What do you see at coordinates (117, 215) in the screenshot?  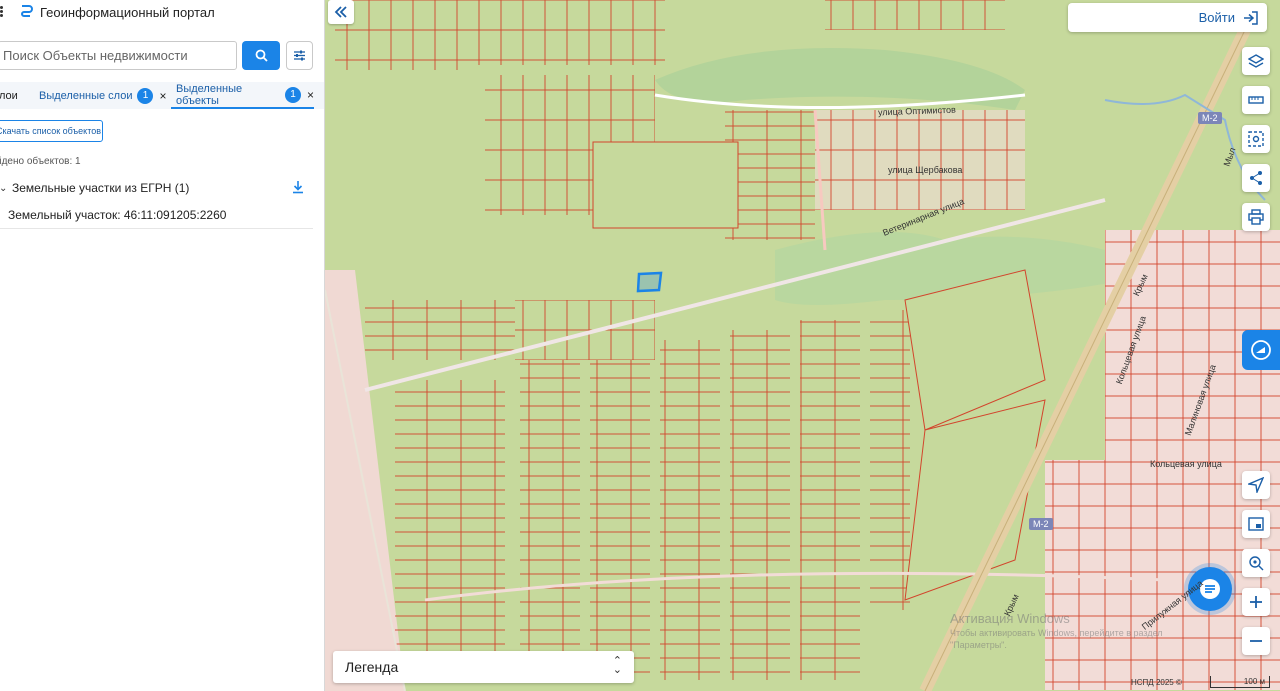 I see `item-label: Земельный участок: 46:11:091205:2260` at bounding box center [117, 215].